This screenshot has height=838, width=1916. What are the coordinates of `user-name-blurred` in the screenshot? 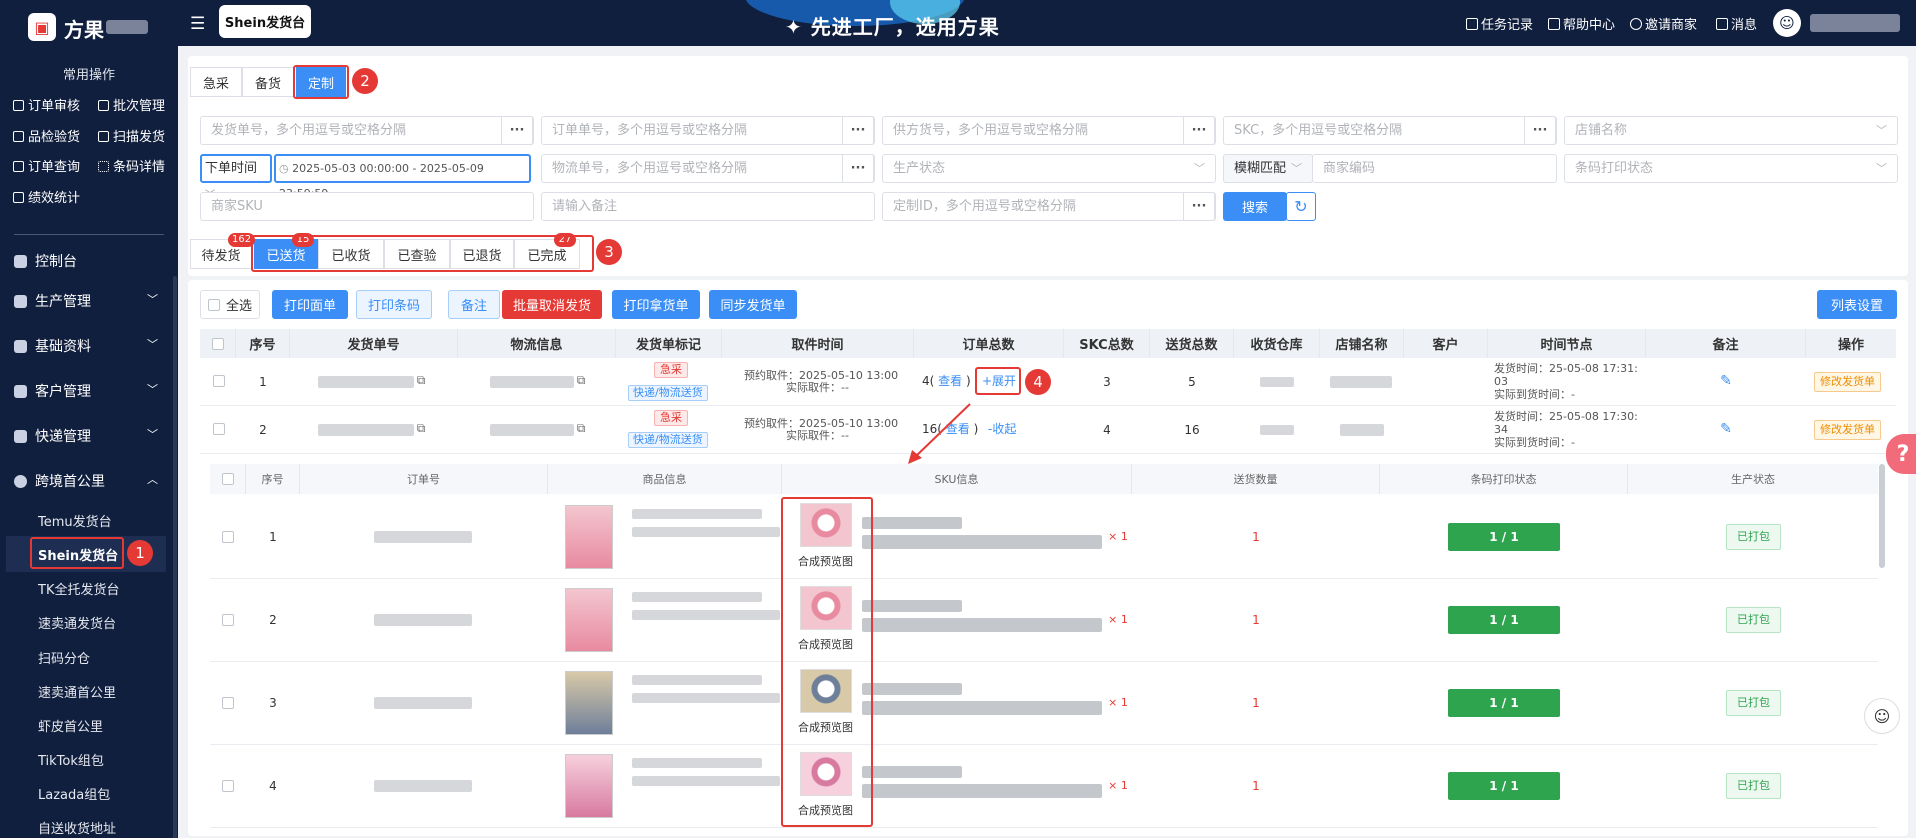 It's located at (1855, 23).